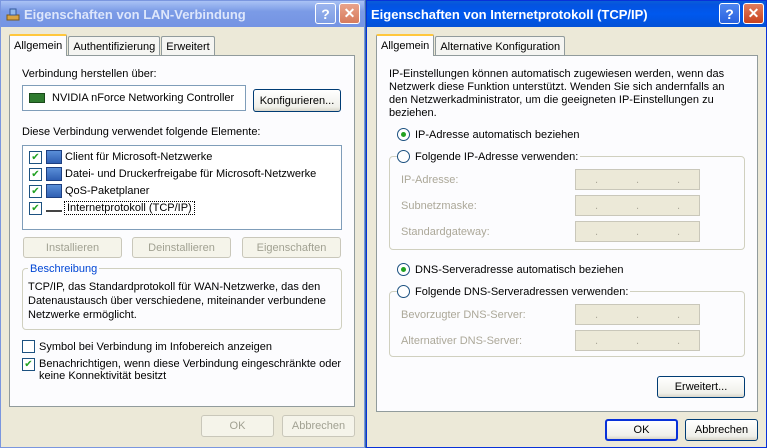  Describe the element at coordinates (181, 247) in the screenshot. I see `uninstall-button: Deinstallieren` at that location.